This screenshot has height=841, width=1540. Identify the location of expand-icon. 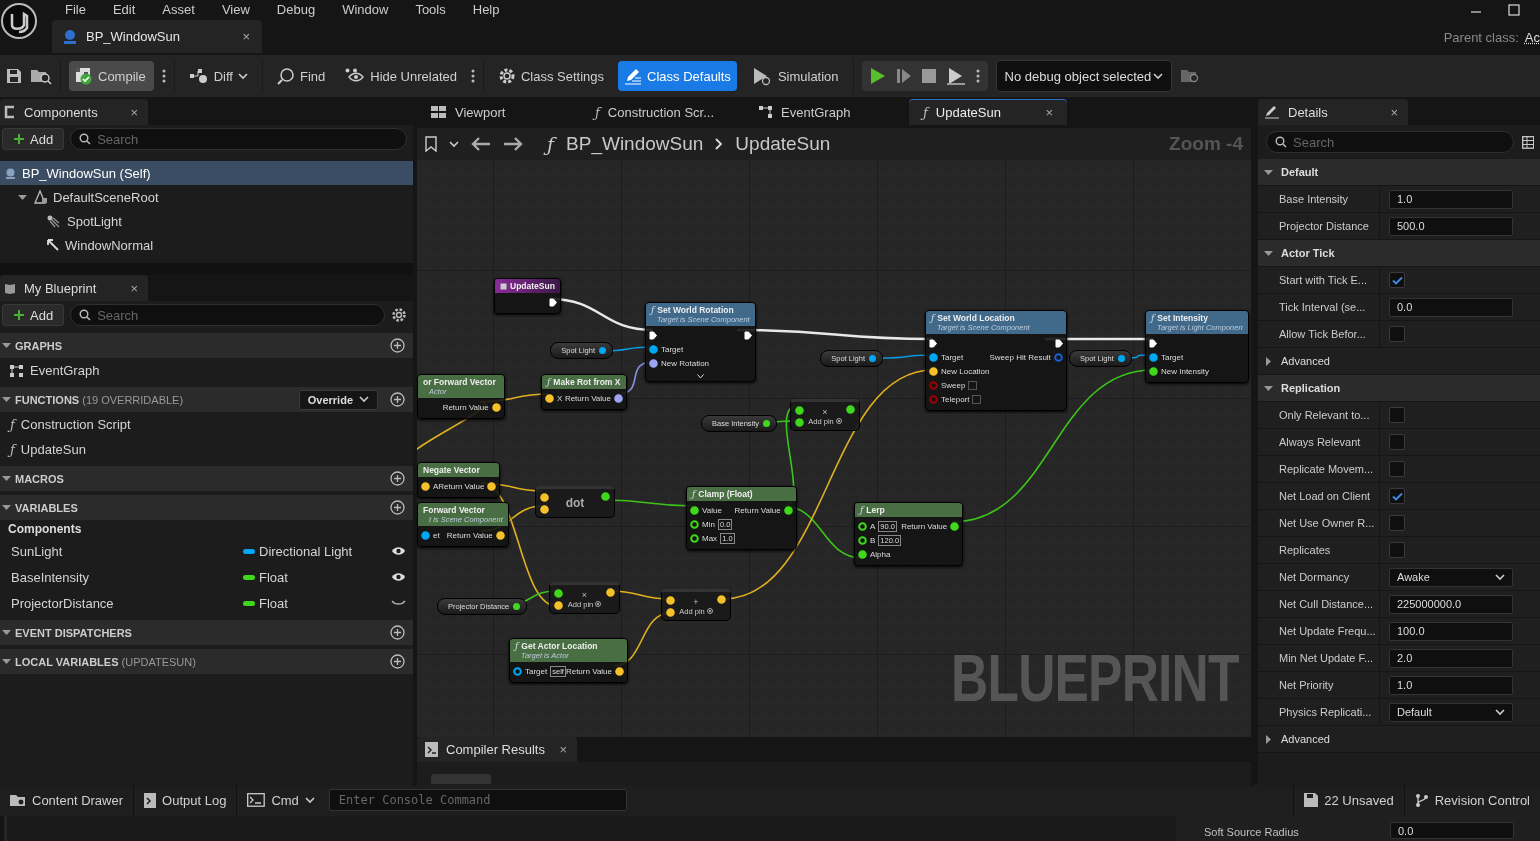
(700, 376).